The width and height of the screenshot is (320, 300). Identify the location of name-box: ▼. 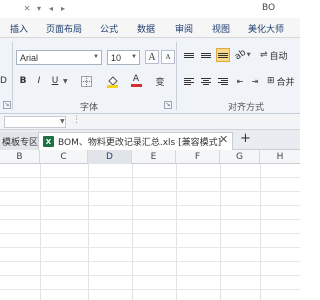
(35, 122).